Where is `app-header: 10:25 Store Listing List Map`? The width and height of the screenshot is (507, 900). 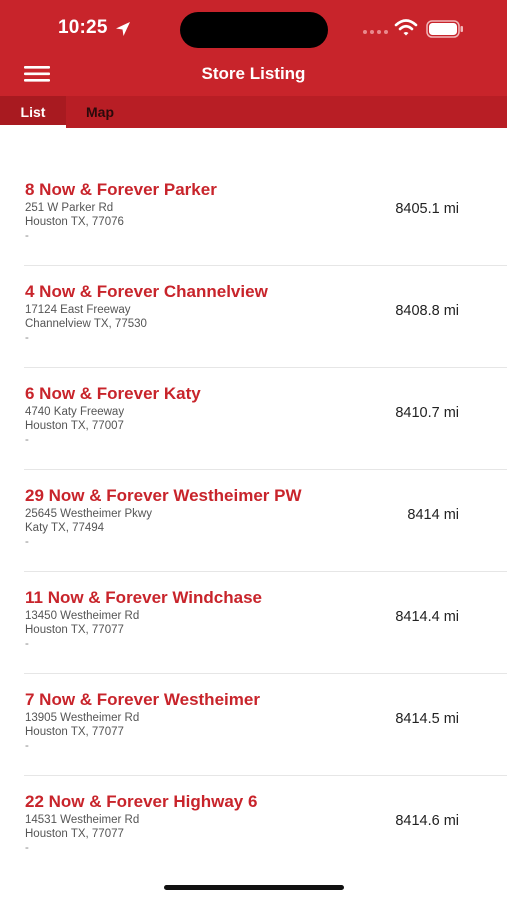 app-header: 10:25 Store Listing List Map is located at coordinates (253, 64).